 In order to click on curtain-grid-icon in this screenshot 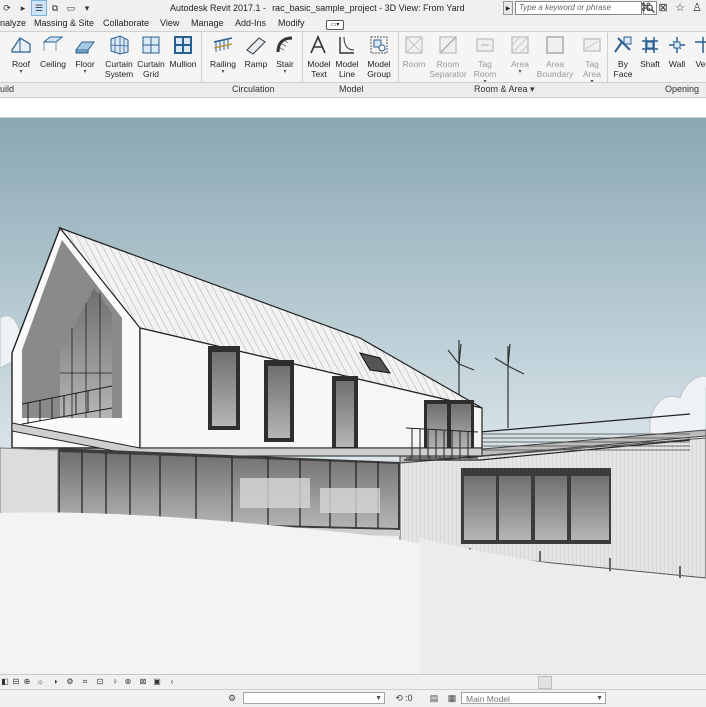, I will do `click(151, 45)`.